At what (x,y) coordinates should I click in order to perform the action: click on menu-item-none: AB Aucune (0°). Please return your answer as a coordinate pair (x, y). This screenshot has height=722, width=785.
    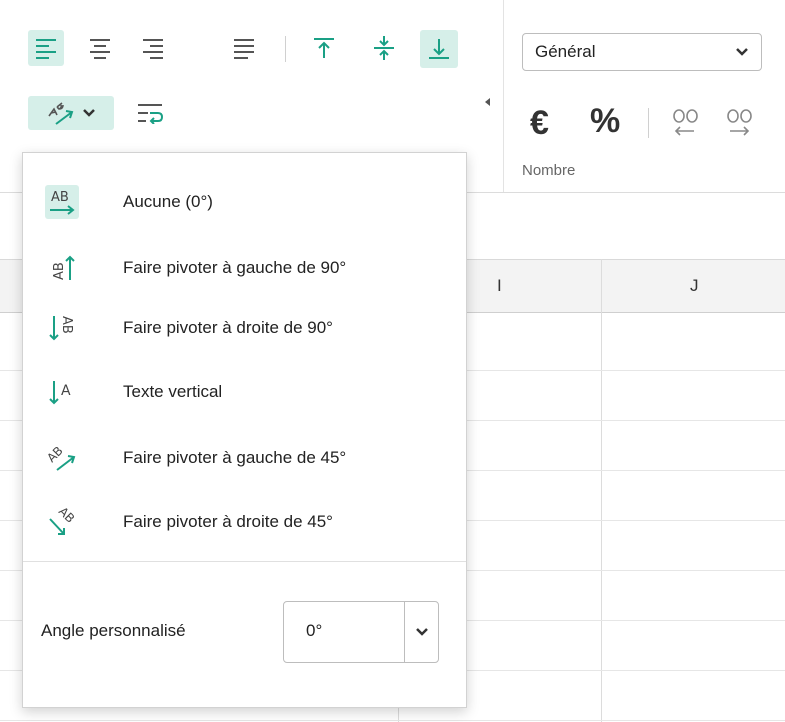
    Looking at the image, I should click on (244, 202).